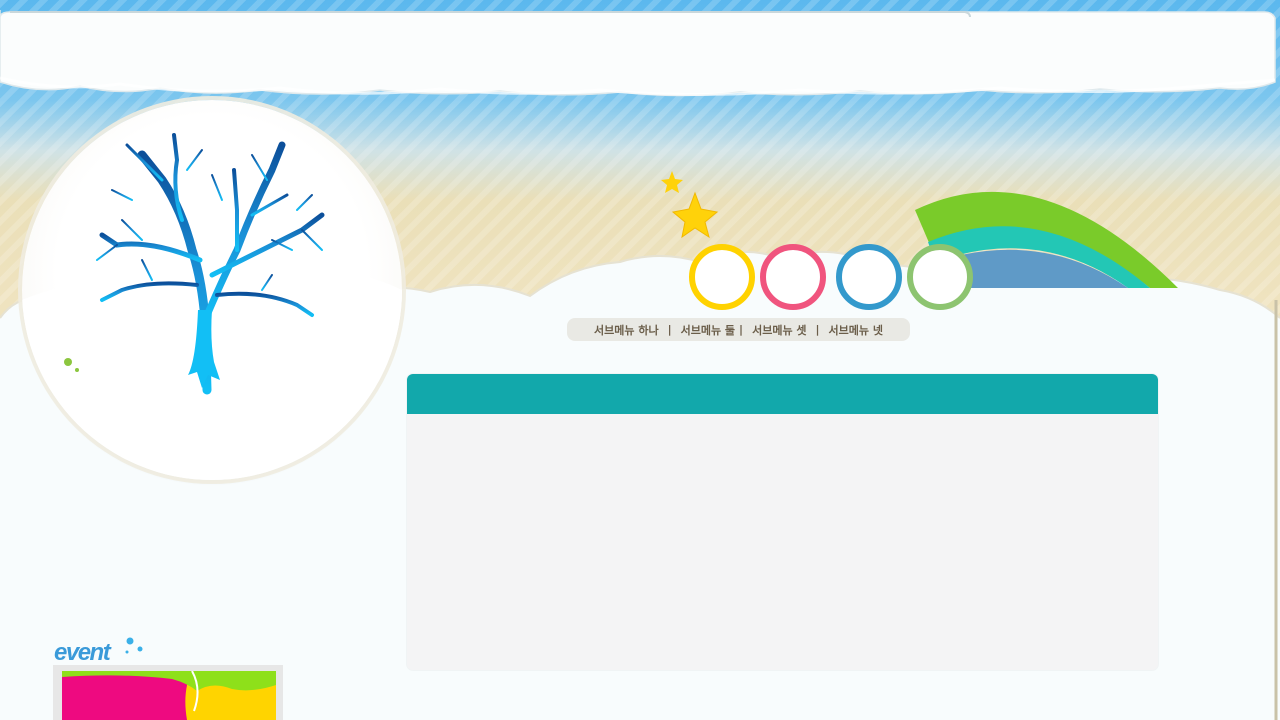  What do you see at coordinates (793, 277) in the screenshot?
I see `pink-ring-button` at bounding box center [793, 277].